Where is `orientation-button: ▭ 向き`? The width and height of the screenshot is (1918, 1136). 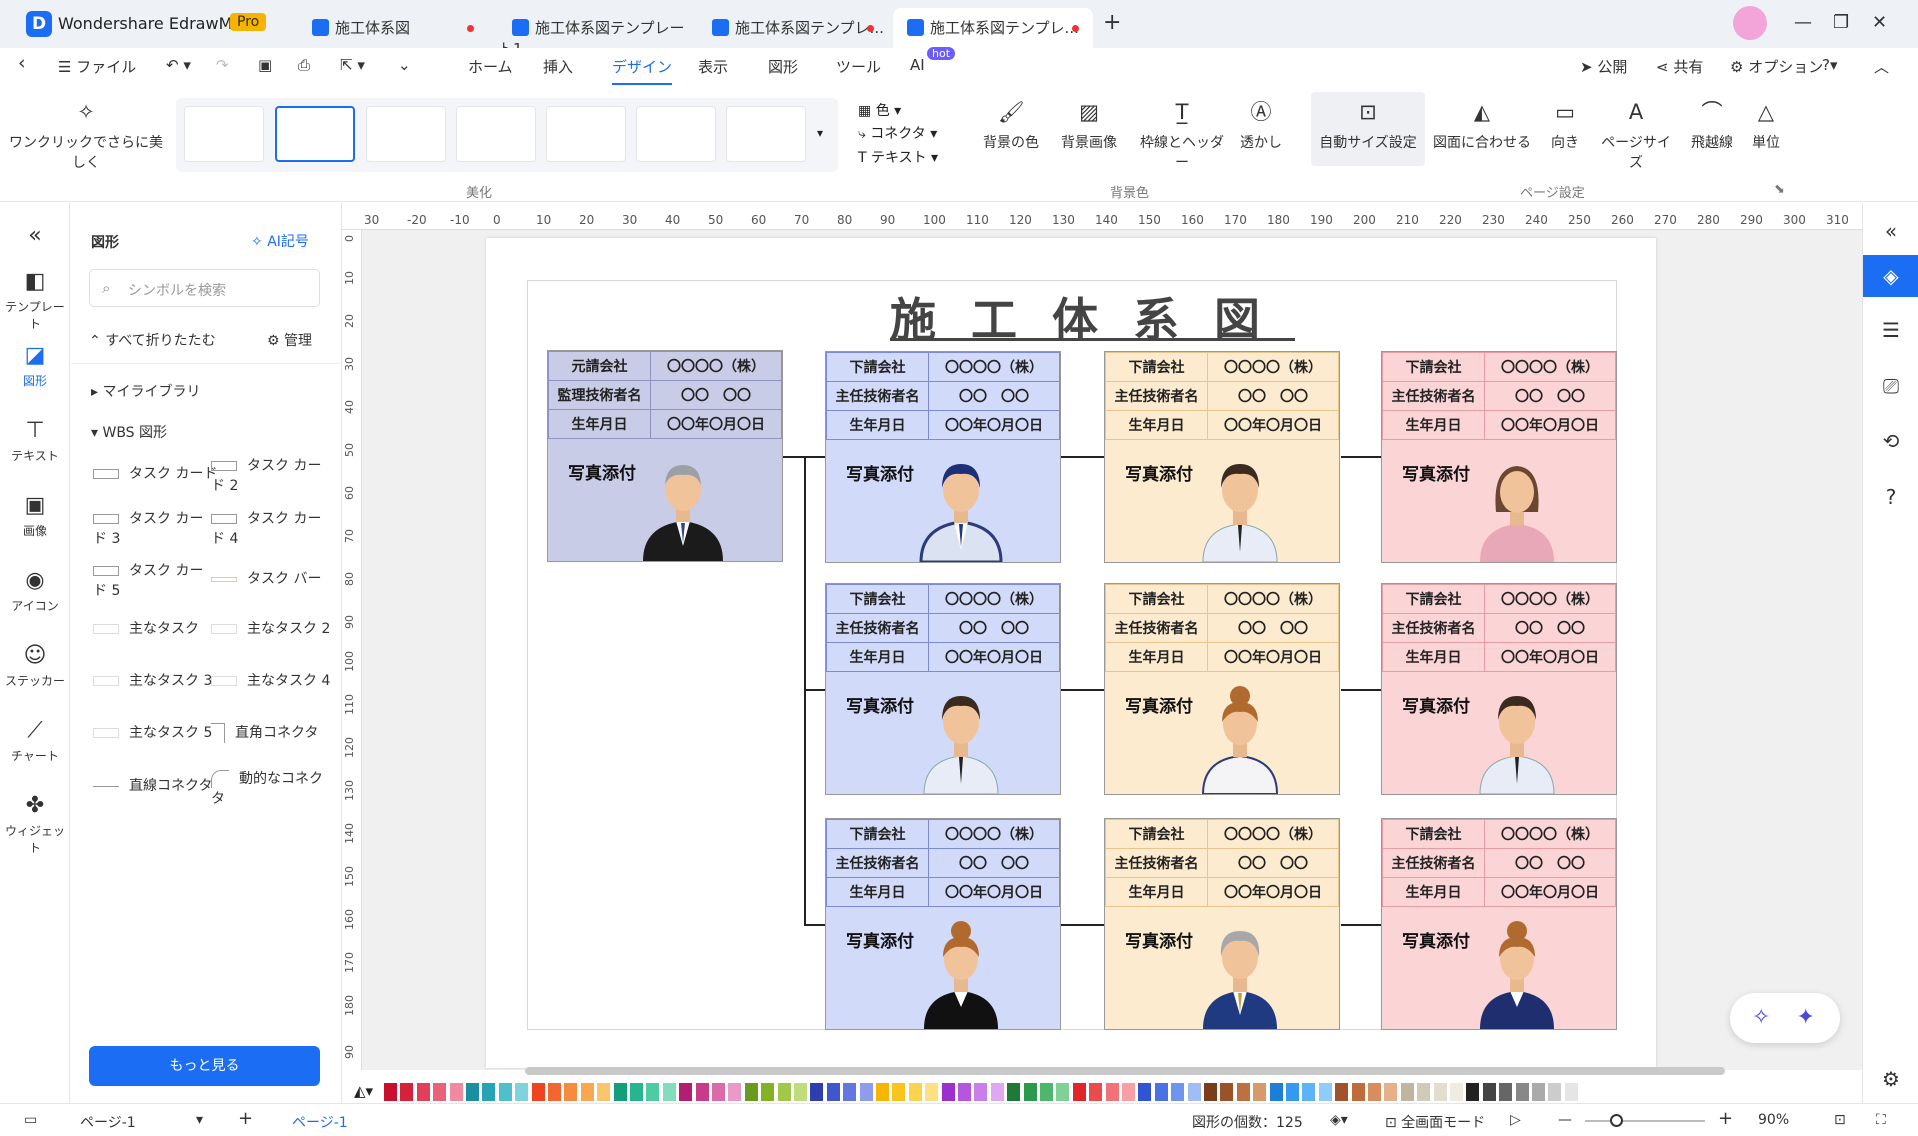 orientation-button: ▭ 向き is located at coordinates (1565, 126).